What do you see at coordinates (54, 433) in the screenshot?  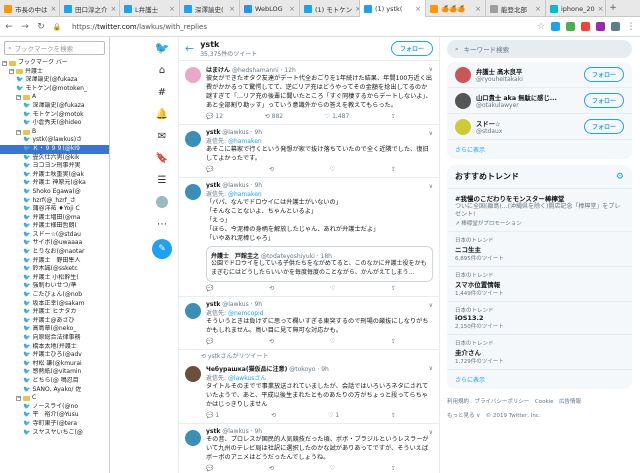 I see `bookmark-item: 🐦 スヤスヤいちご(@` at bounding box center [54, 433].